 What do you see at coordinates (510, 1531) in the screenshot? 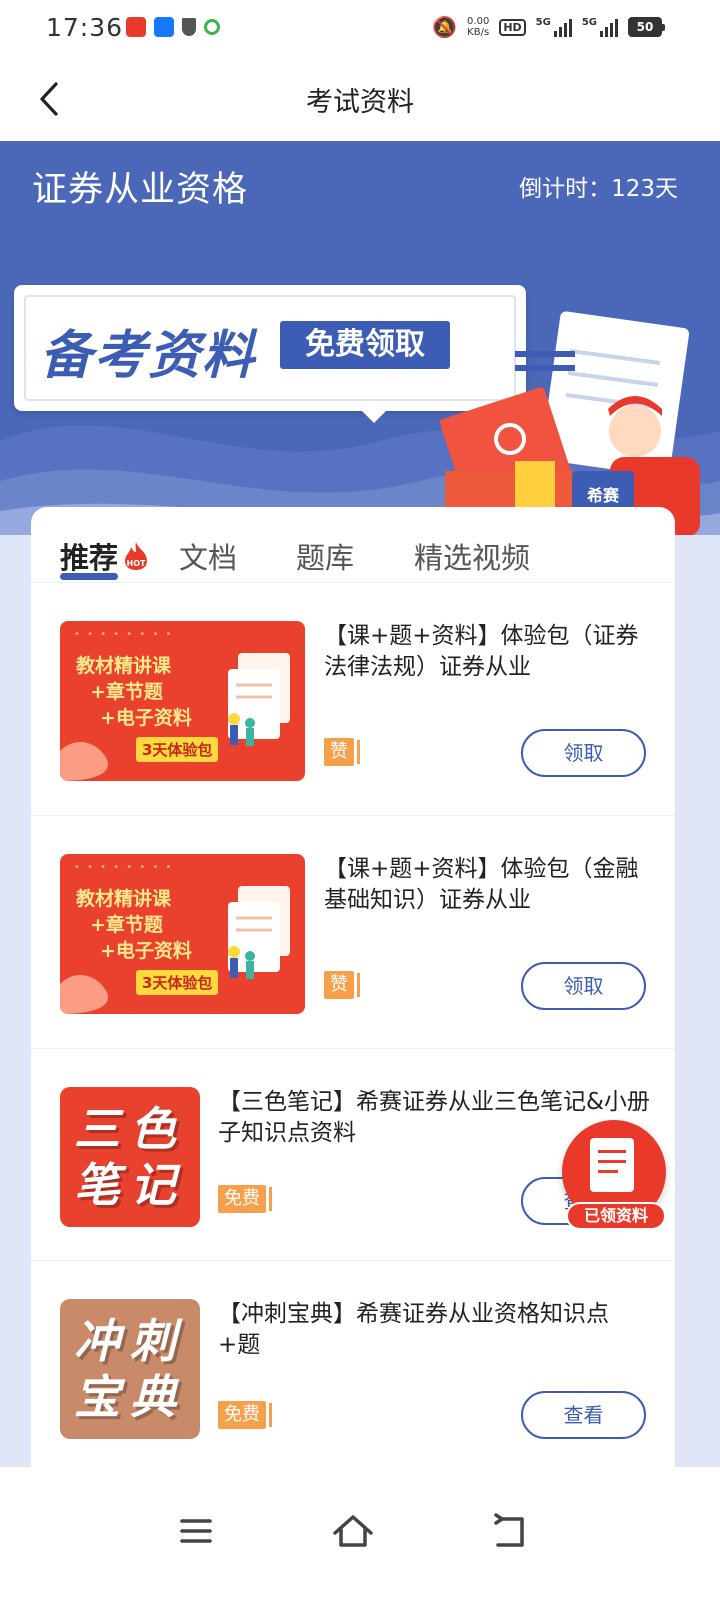
I see `back-nav-icon` at bounding box center [510, 1531].